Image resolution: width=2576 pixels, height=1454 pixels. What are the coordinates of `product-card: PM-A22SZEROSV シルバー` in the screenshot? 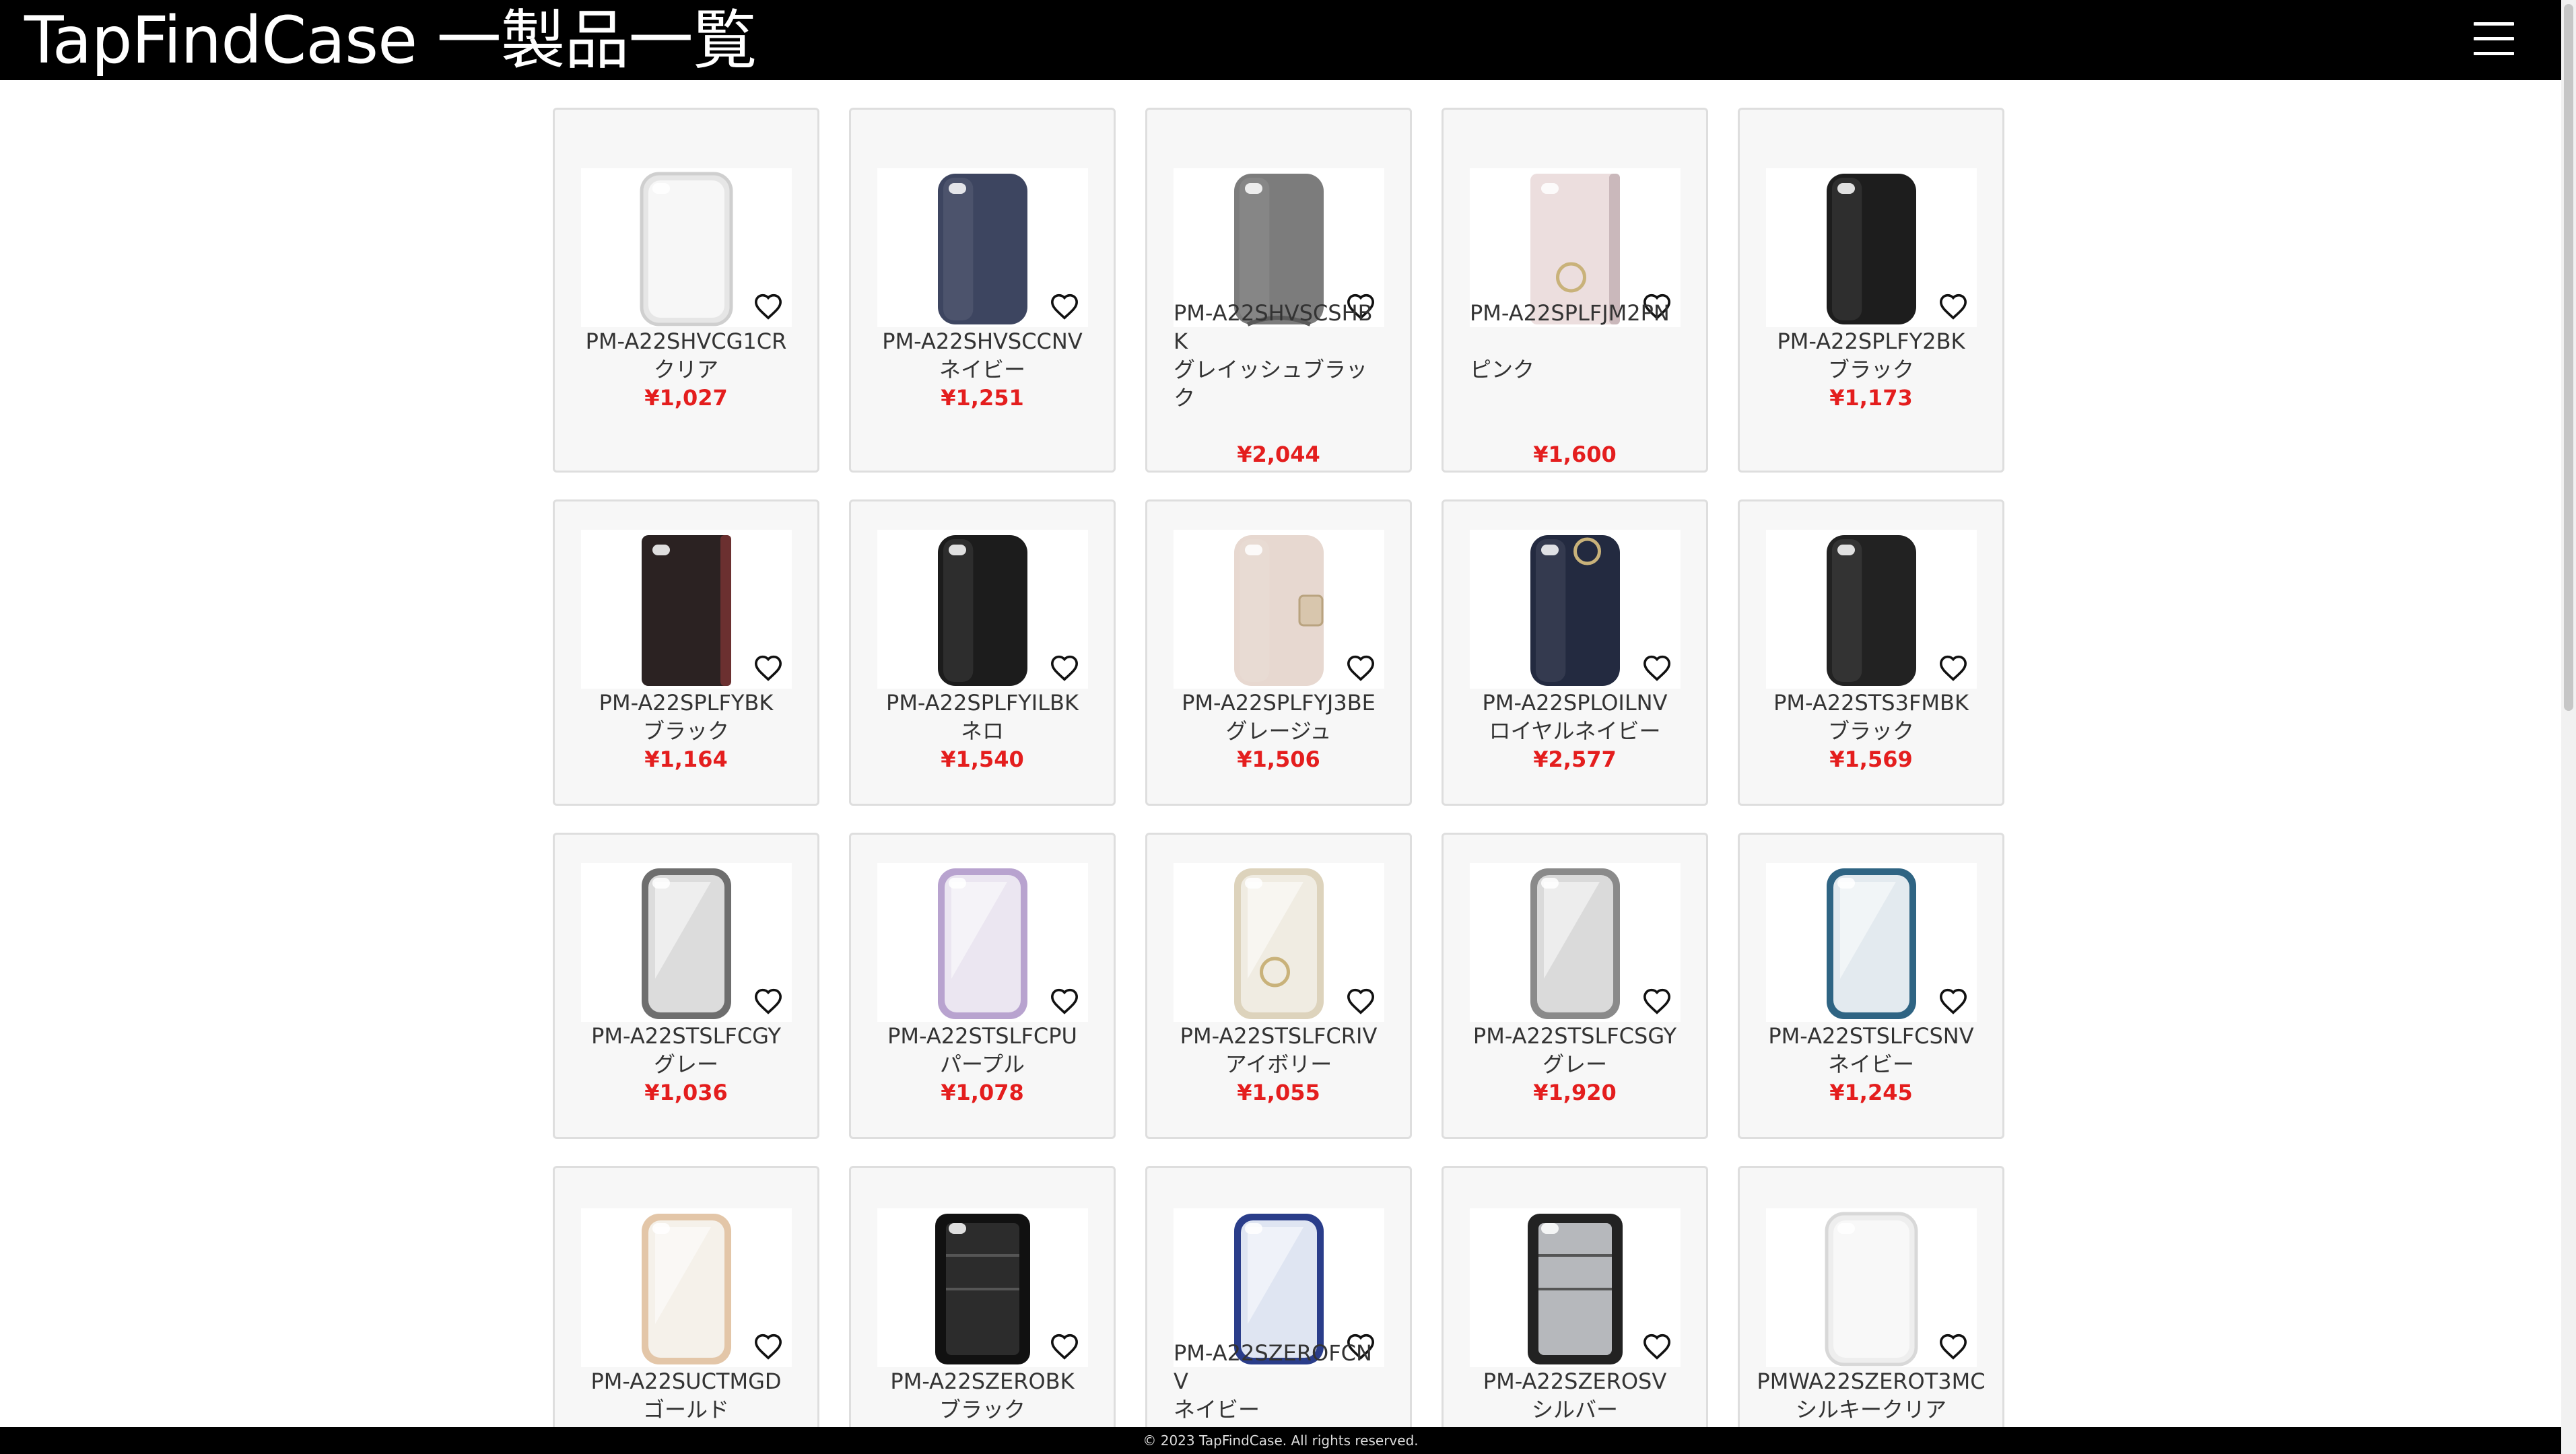 It's located at (1575, 1300).